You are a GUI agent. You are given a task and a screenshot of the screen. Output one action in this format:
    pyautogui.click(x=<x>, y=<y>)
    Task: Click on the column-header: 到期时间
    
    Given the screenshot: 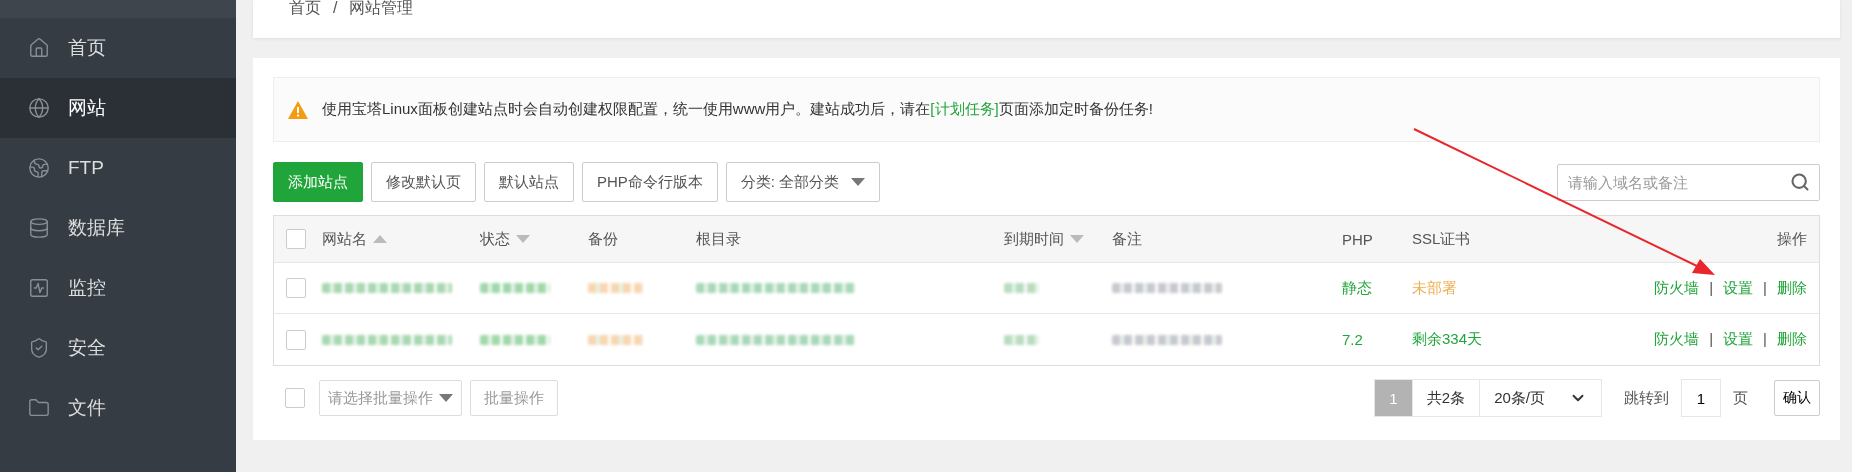 What is the action you would take?
    pyautogui.click(x=1058, y=239)
    